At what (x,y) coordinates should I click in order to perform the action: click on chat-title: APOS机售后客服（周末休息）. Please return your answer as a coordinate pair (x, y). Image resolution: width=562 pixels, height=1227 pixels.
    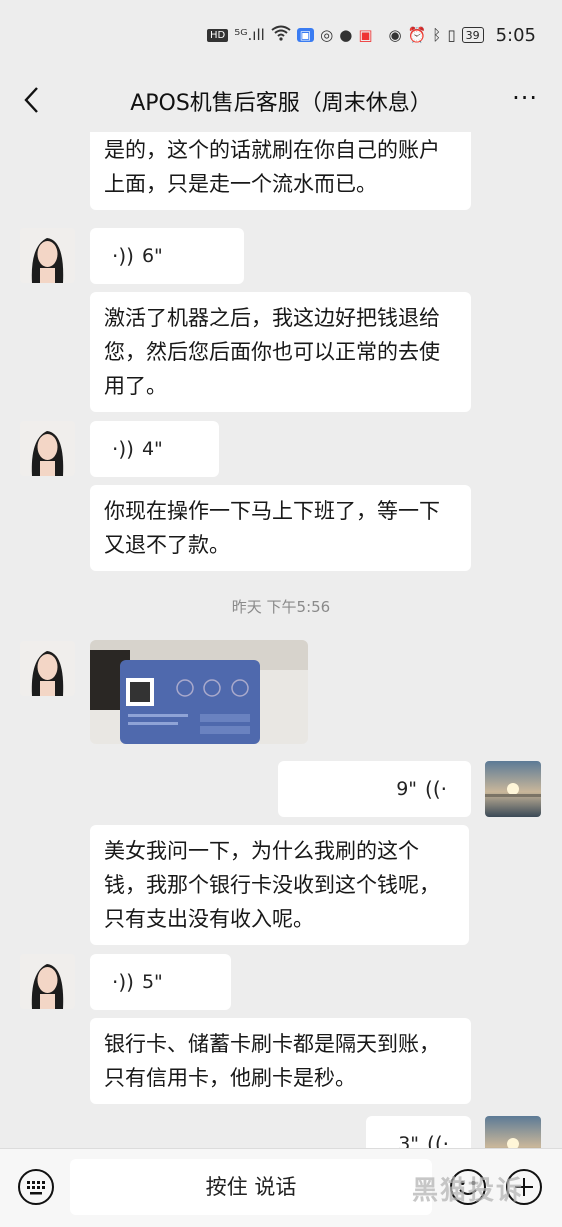
    Looking at the image, I should click on (281, 103).